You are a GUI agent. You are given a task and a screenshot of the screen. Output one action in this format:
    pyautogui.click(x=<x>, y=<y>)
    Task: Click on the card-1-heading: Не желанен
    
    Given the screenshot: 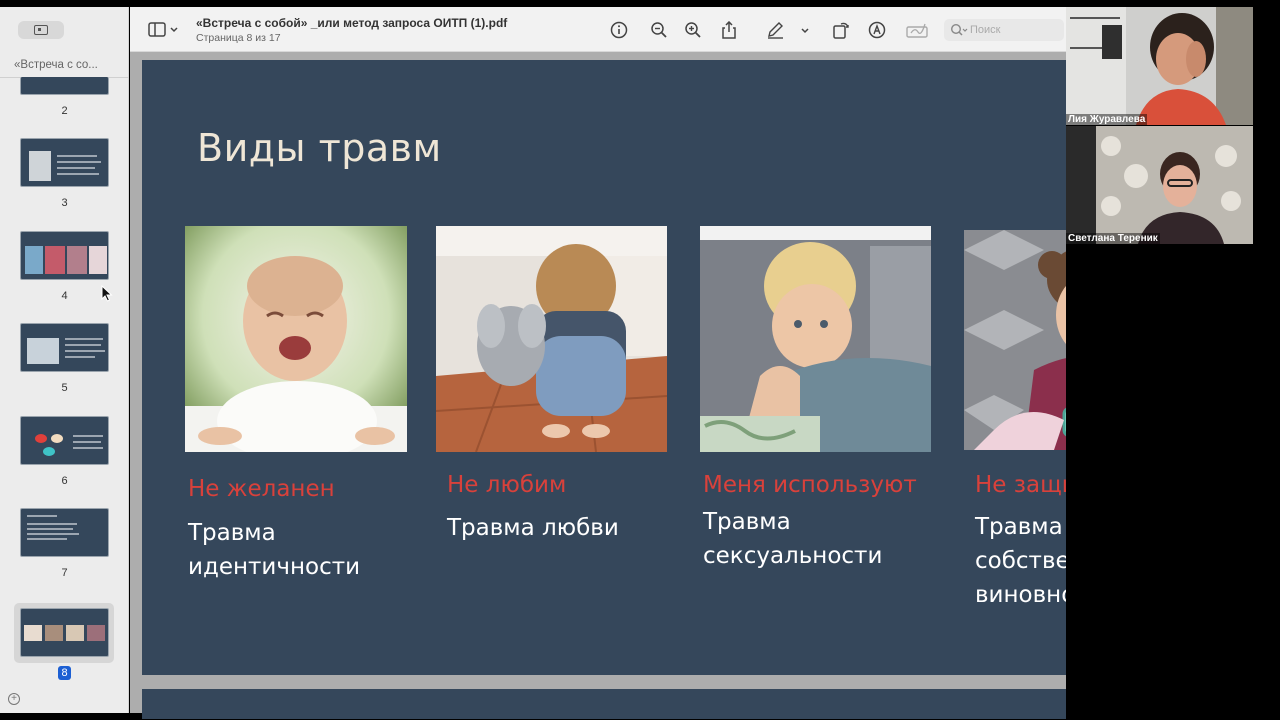 What is the action you would take?
    pyautogui.click(x=261, y=489)
    